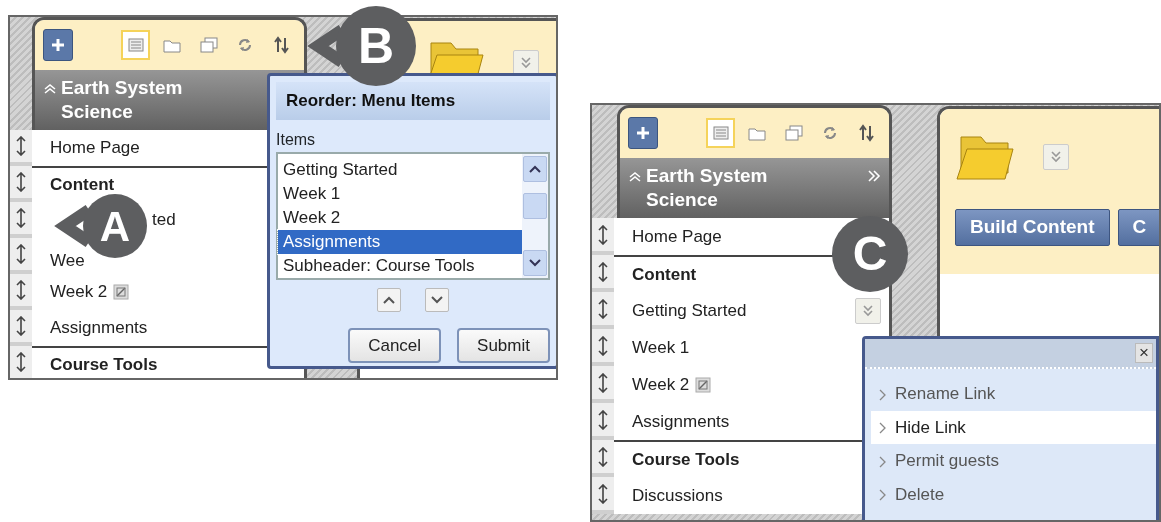 This screenshot has width=1161, height=522. I want to click on menu-item-label: Permit guests, so click(947, 460).